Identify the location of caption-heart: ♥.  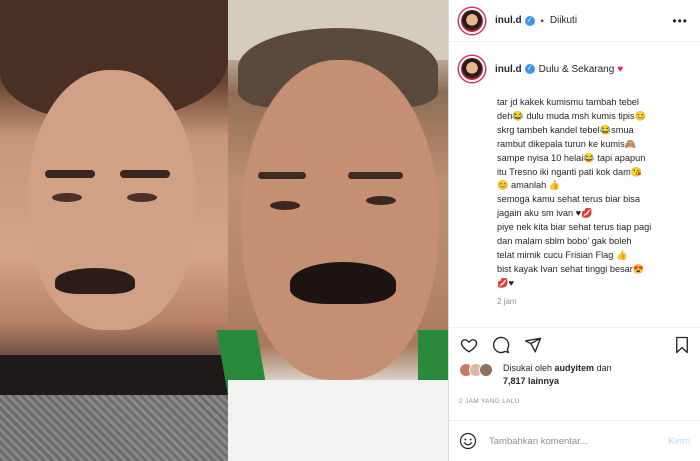
(620, 69).